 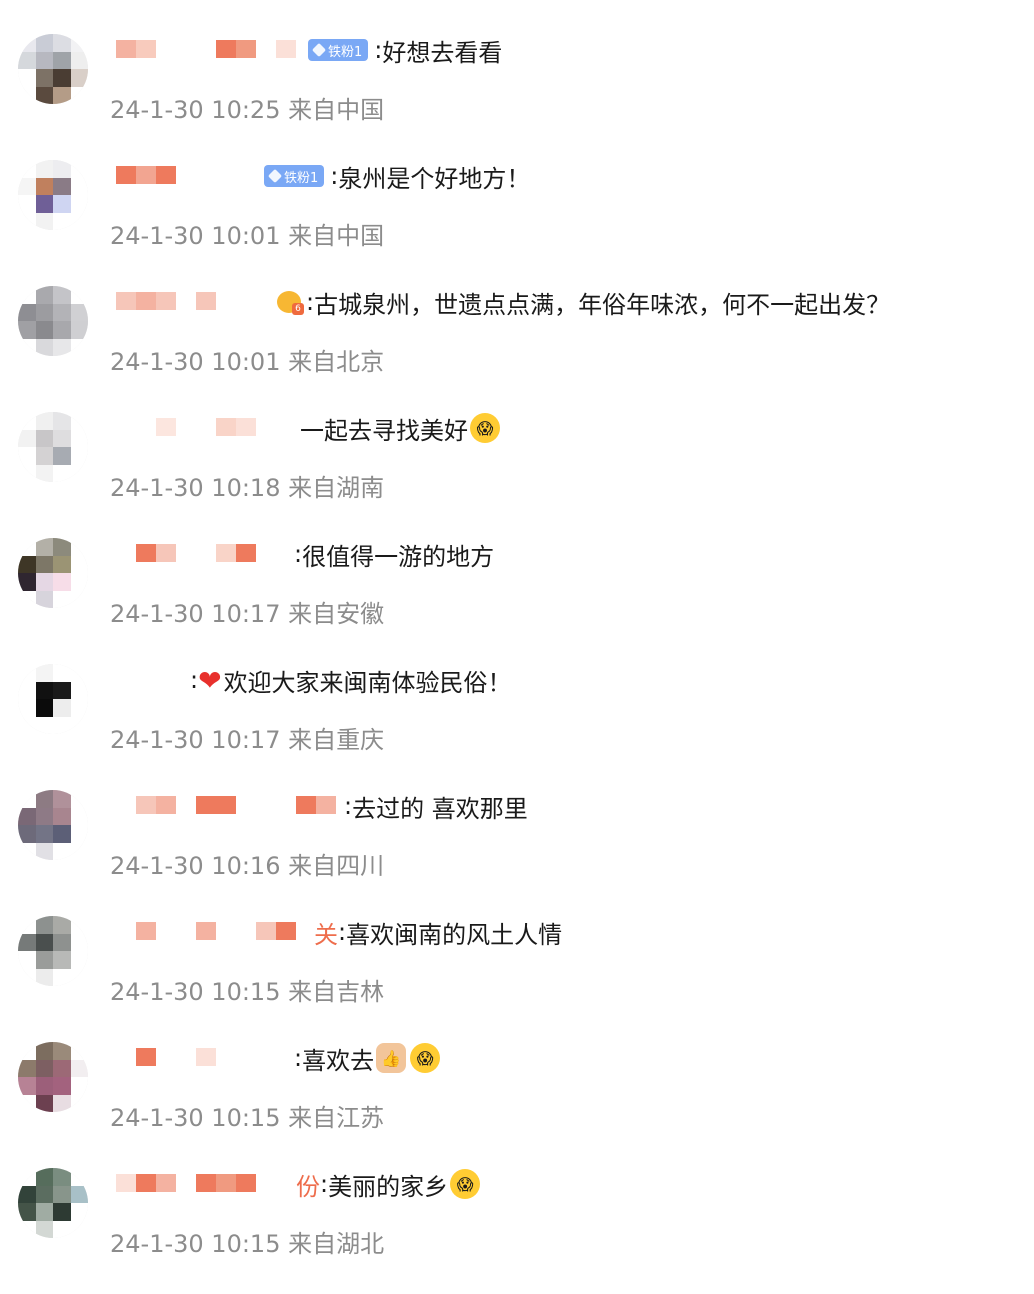 I want to click on comment-text: 欢迎大家来闽南体验民俗！, so click(x=367, y=682).